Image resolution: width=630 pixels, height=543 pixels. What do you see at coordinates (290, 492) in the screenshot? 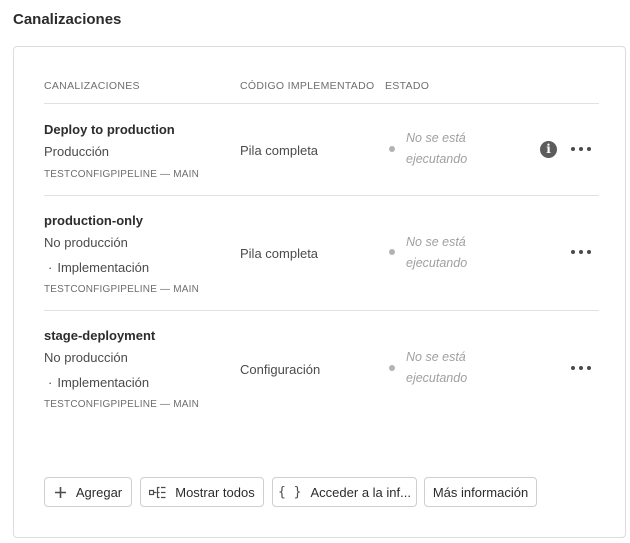
I see `curly-braces-icon: { }` at bounding box center [290, 492].